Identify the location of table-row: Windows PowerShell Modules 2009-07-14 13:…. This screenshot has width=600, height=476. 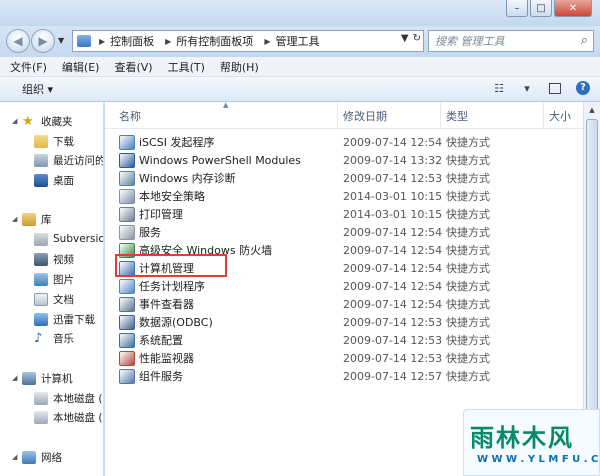
(352, 160).